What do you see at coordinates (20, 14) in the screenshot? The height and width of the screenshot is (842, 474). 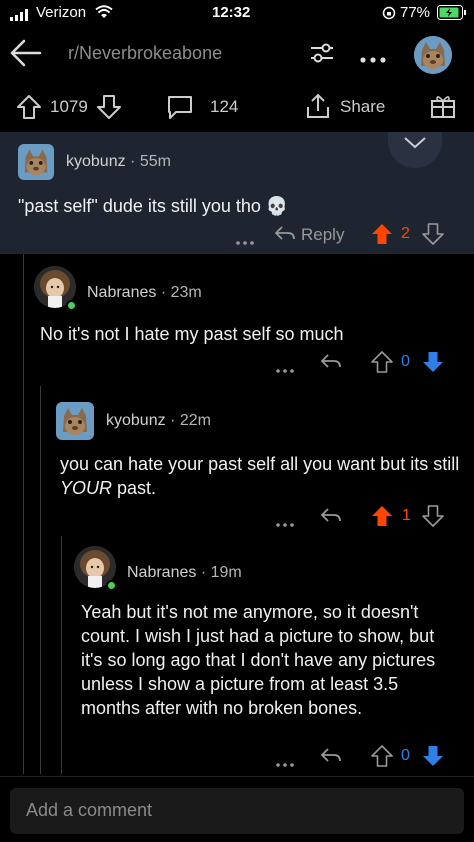 I see `signal-icon` at bounding box center [20, 14].